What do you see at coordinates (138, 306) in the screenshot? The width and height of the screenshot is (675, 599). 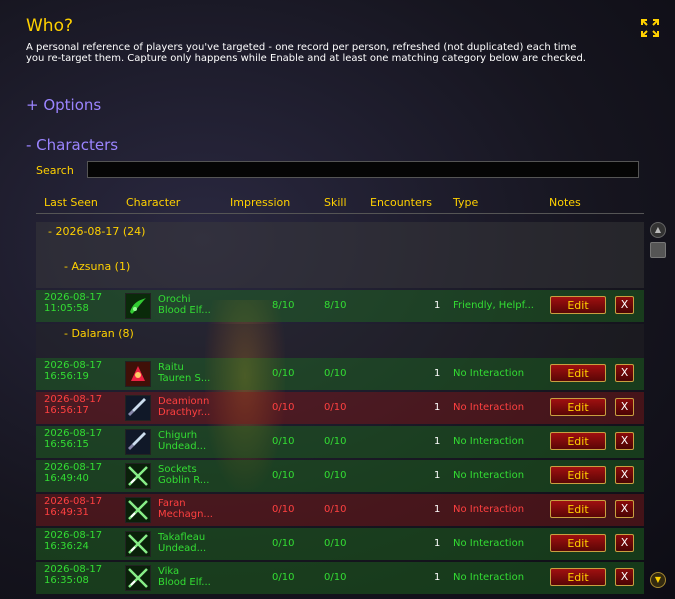 I see `green-swirl-icon` at bounding box center [138, 306].